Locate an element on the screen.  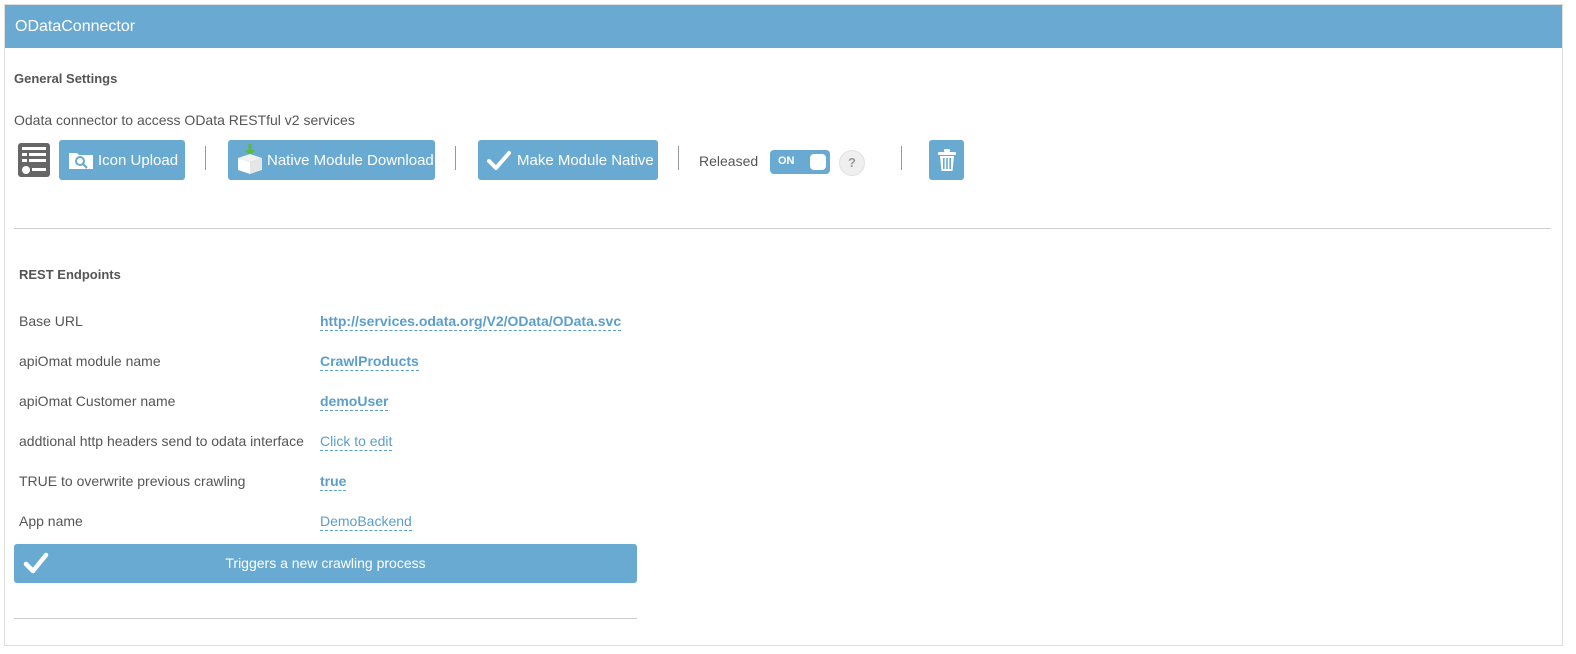
trigger-crawling-label: Triggers a new crawling process is located at coordinates (325, 563).